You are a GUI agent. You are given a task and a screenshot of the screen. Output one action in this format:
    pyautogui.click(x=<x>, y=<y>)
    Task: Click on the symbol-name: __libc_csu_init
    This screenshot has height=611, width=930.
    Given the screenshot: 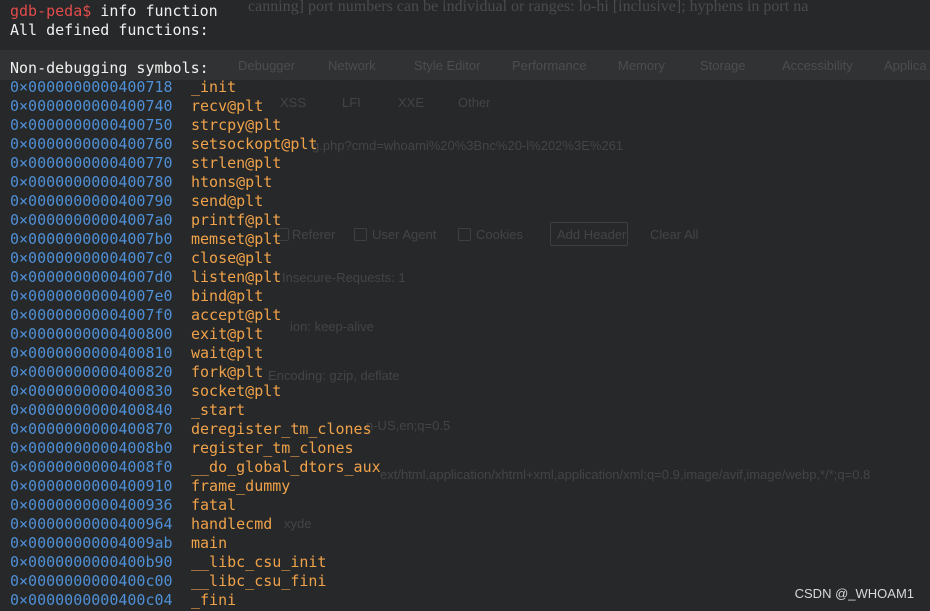 What is the action you would take?
    pyautogui.click(x=259, y=562)
    